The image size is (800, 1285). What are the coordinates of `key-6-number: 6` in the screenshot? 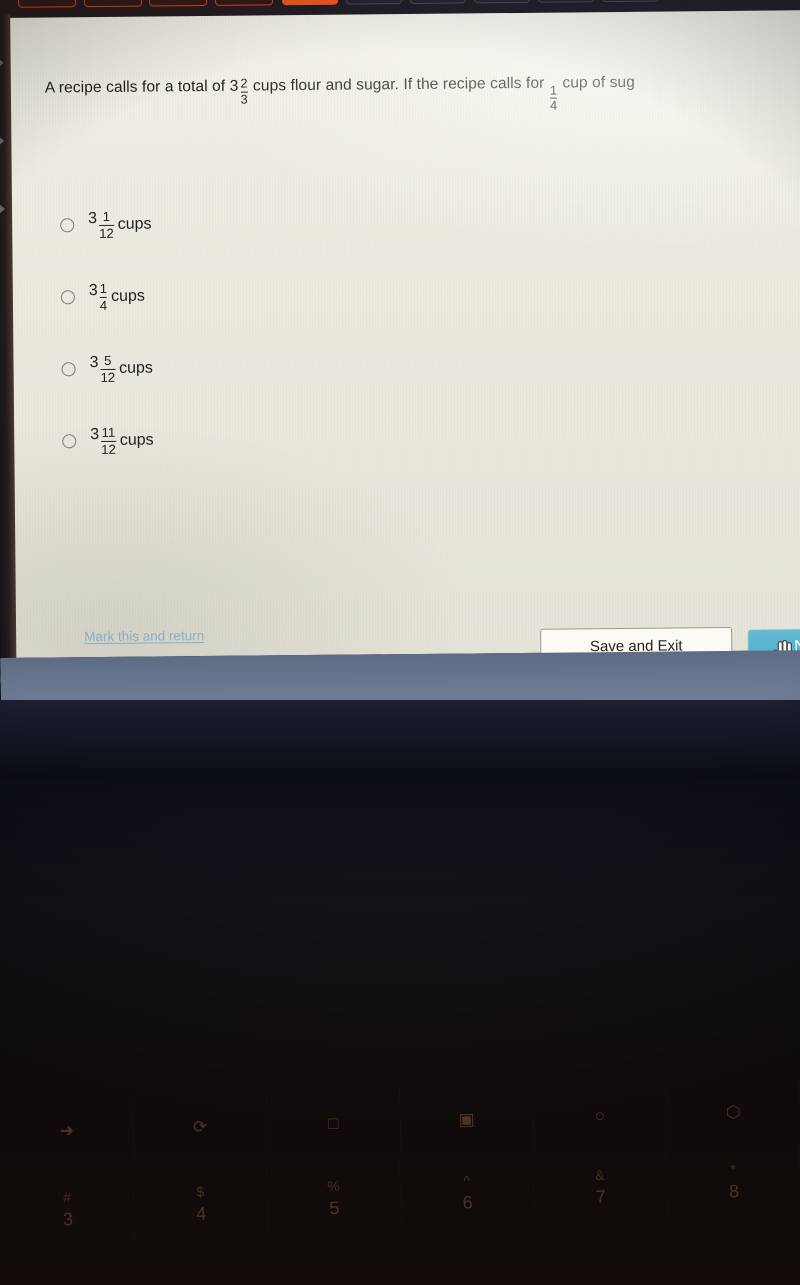 It's located at (468, 1202).